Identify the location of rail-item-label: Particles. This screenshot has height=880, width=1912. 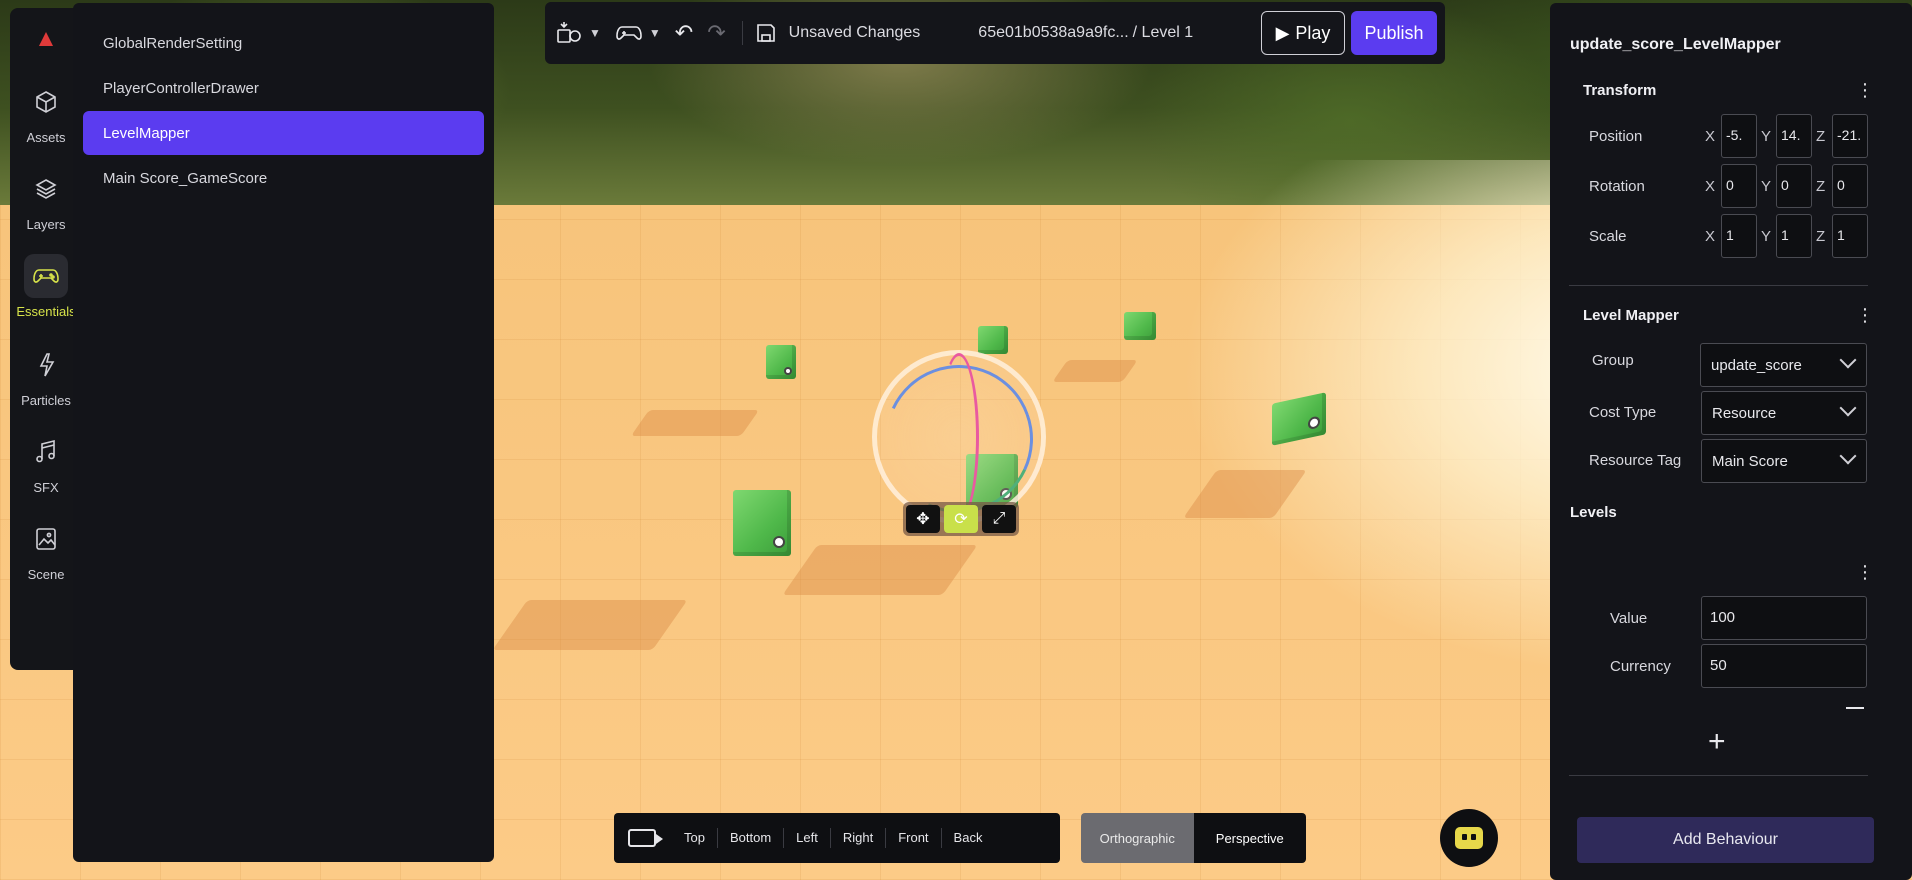
(46, 400).